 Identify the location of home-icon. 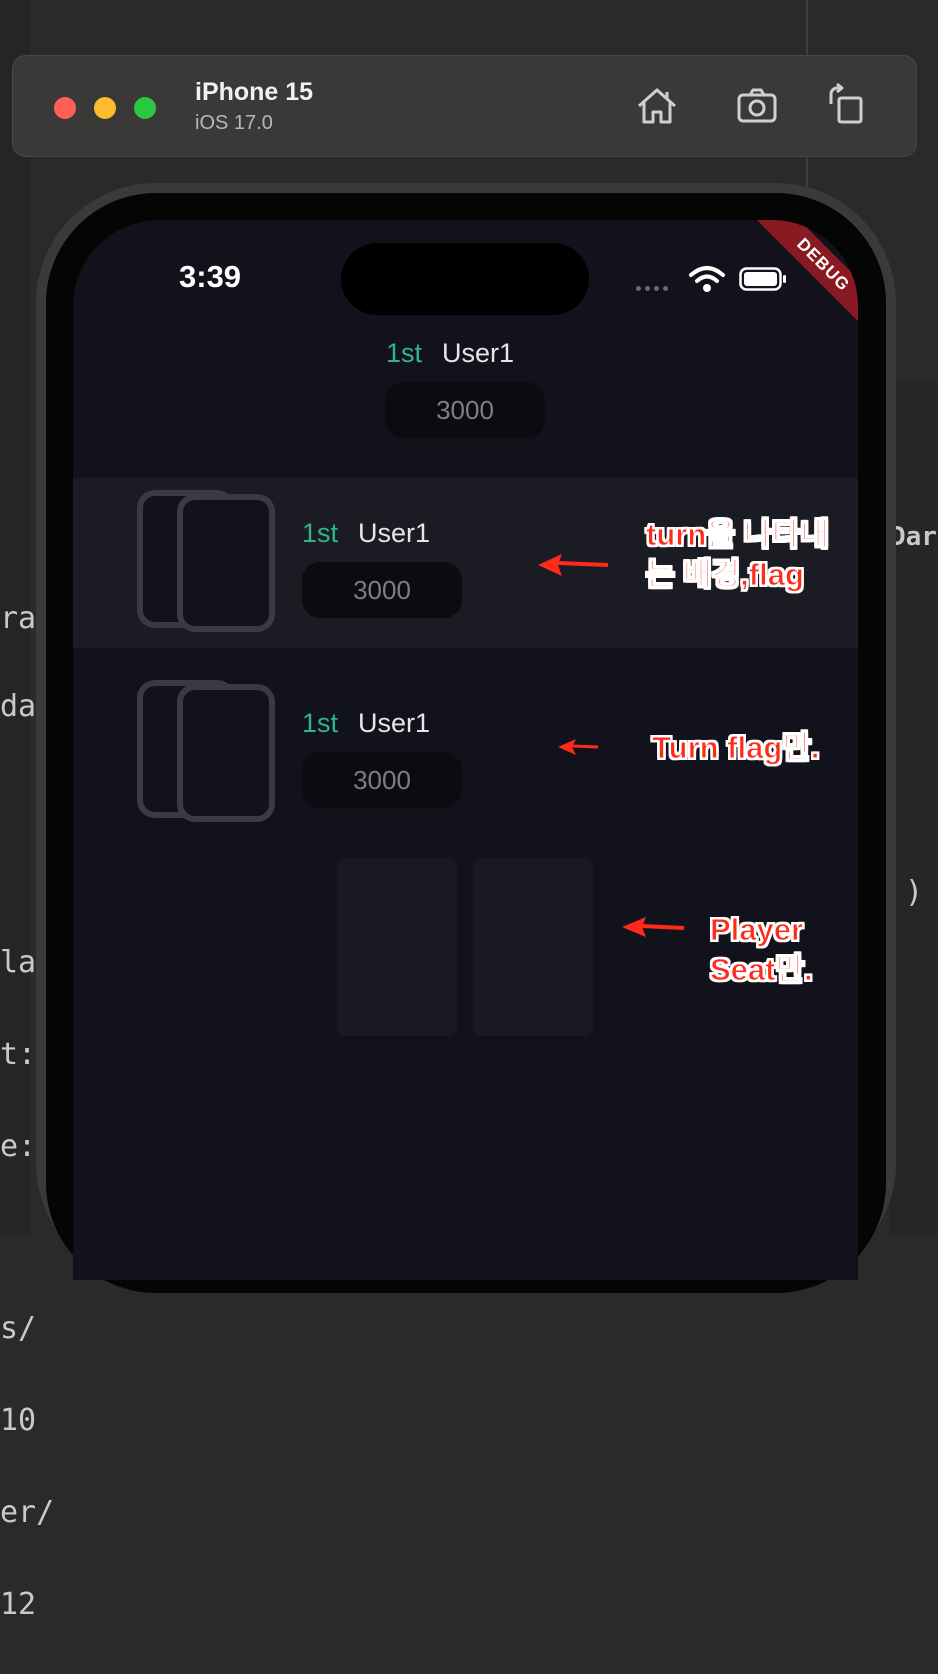
(657, 106).